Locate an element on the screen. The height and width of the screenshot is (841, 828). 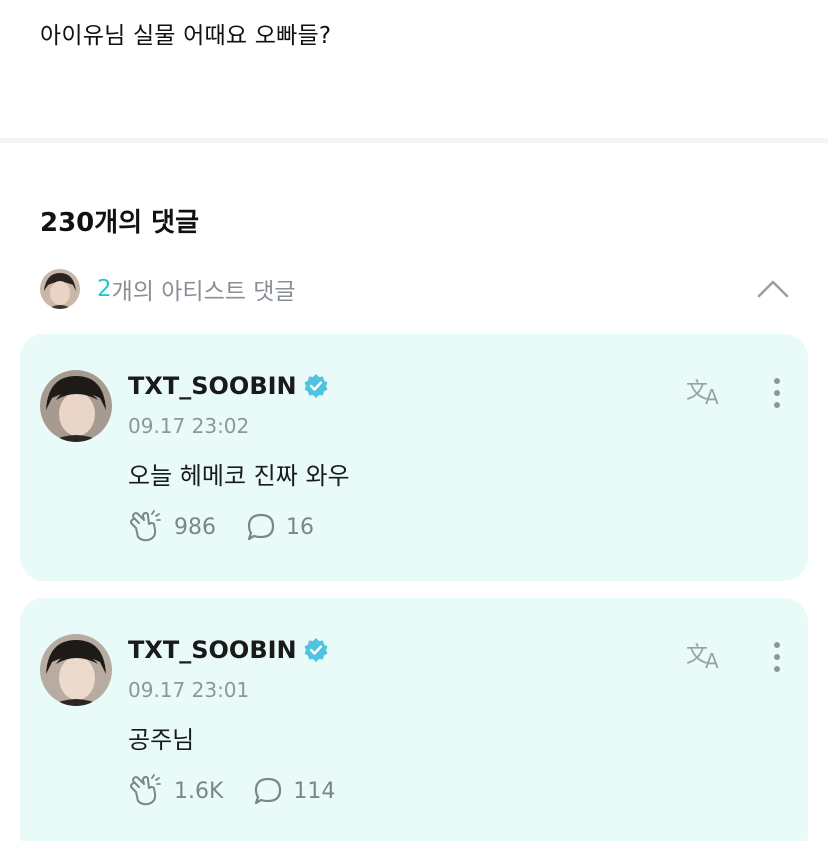
like-count: 986 is located at coordinates (195, 527).